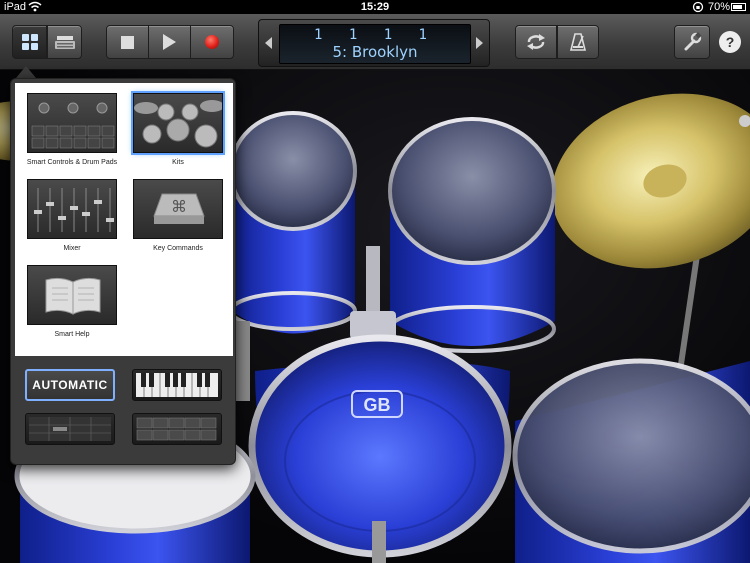 The width and height of the screenshot is (750, 563). I want to click on popover-arrow, so click(26, 72).